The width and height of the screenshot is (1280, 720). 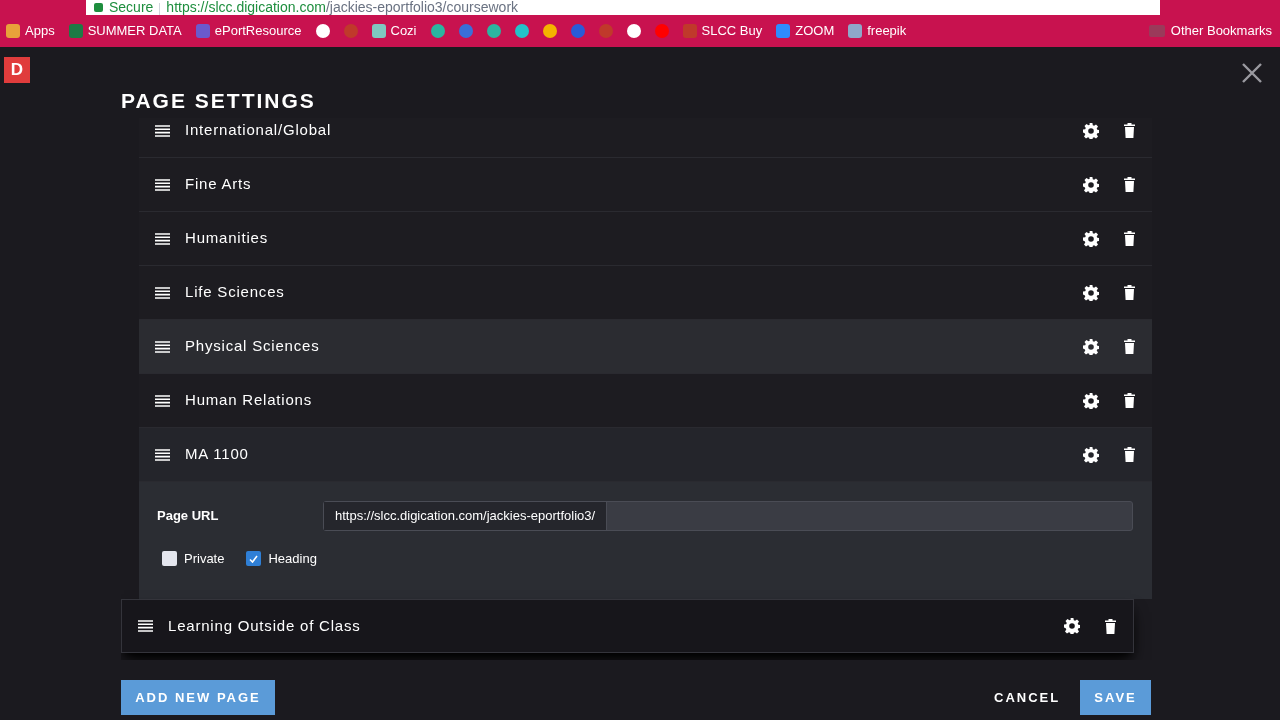 I want to click on page-row: Learning Outside of Class, so click(x=627, y=626).